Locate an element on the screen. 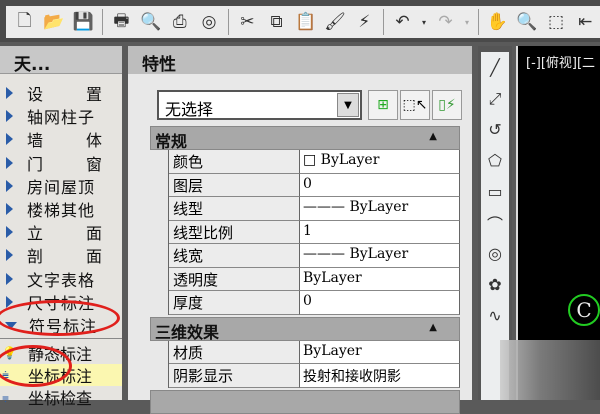 The height and width of the screenshot is (414, 600). menu-item: 设置设置 is located at coordinates (61, 93).